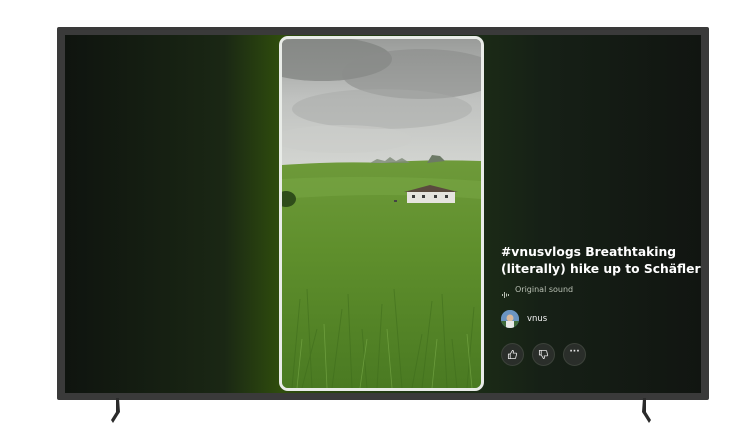 The width and height of the screenshot is (750, 448). I want to click on avatar, so click(510, 319).